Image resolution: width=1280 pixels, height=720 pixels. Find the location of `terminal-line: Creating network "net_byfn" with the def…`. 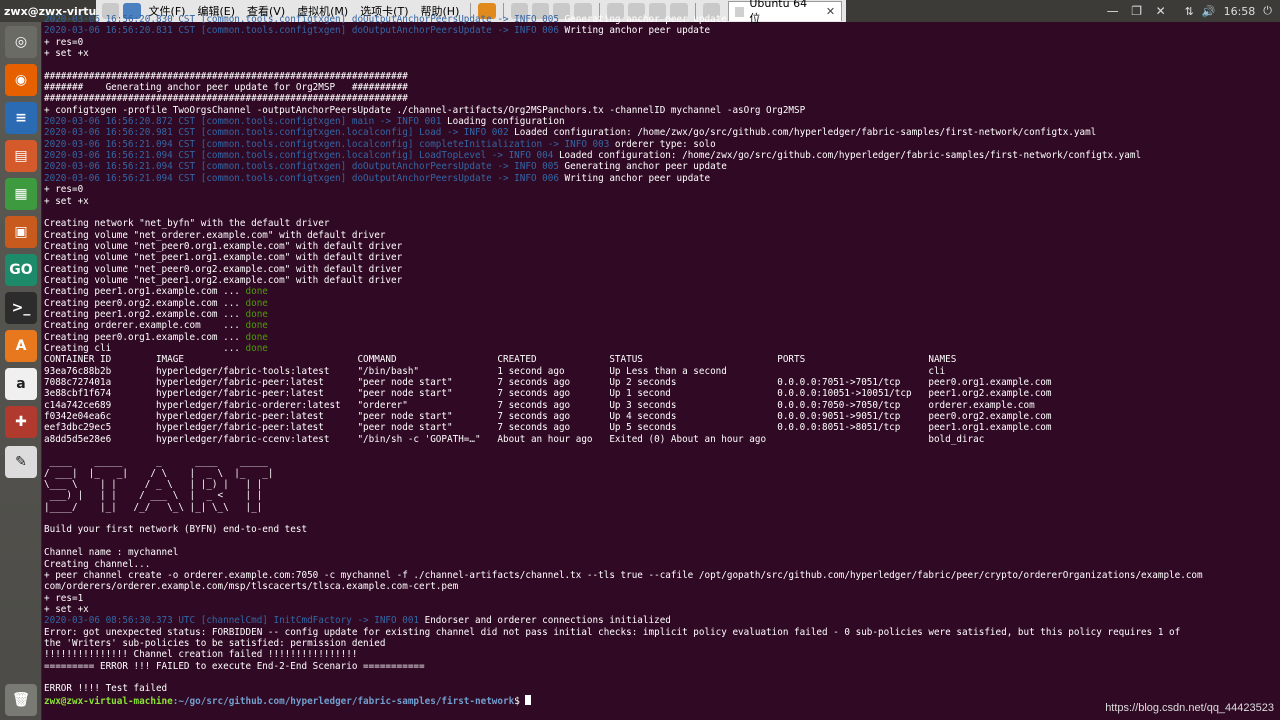

terminal-line: Creating network "net_byfn" with the def… is located at coordinates (662, 223).